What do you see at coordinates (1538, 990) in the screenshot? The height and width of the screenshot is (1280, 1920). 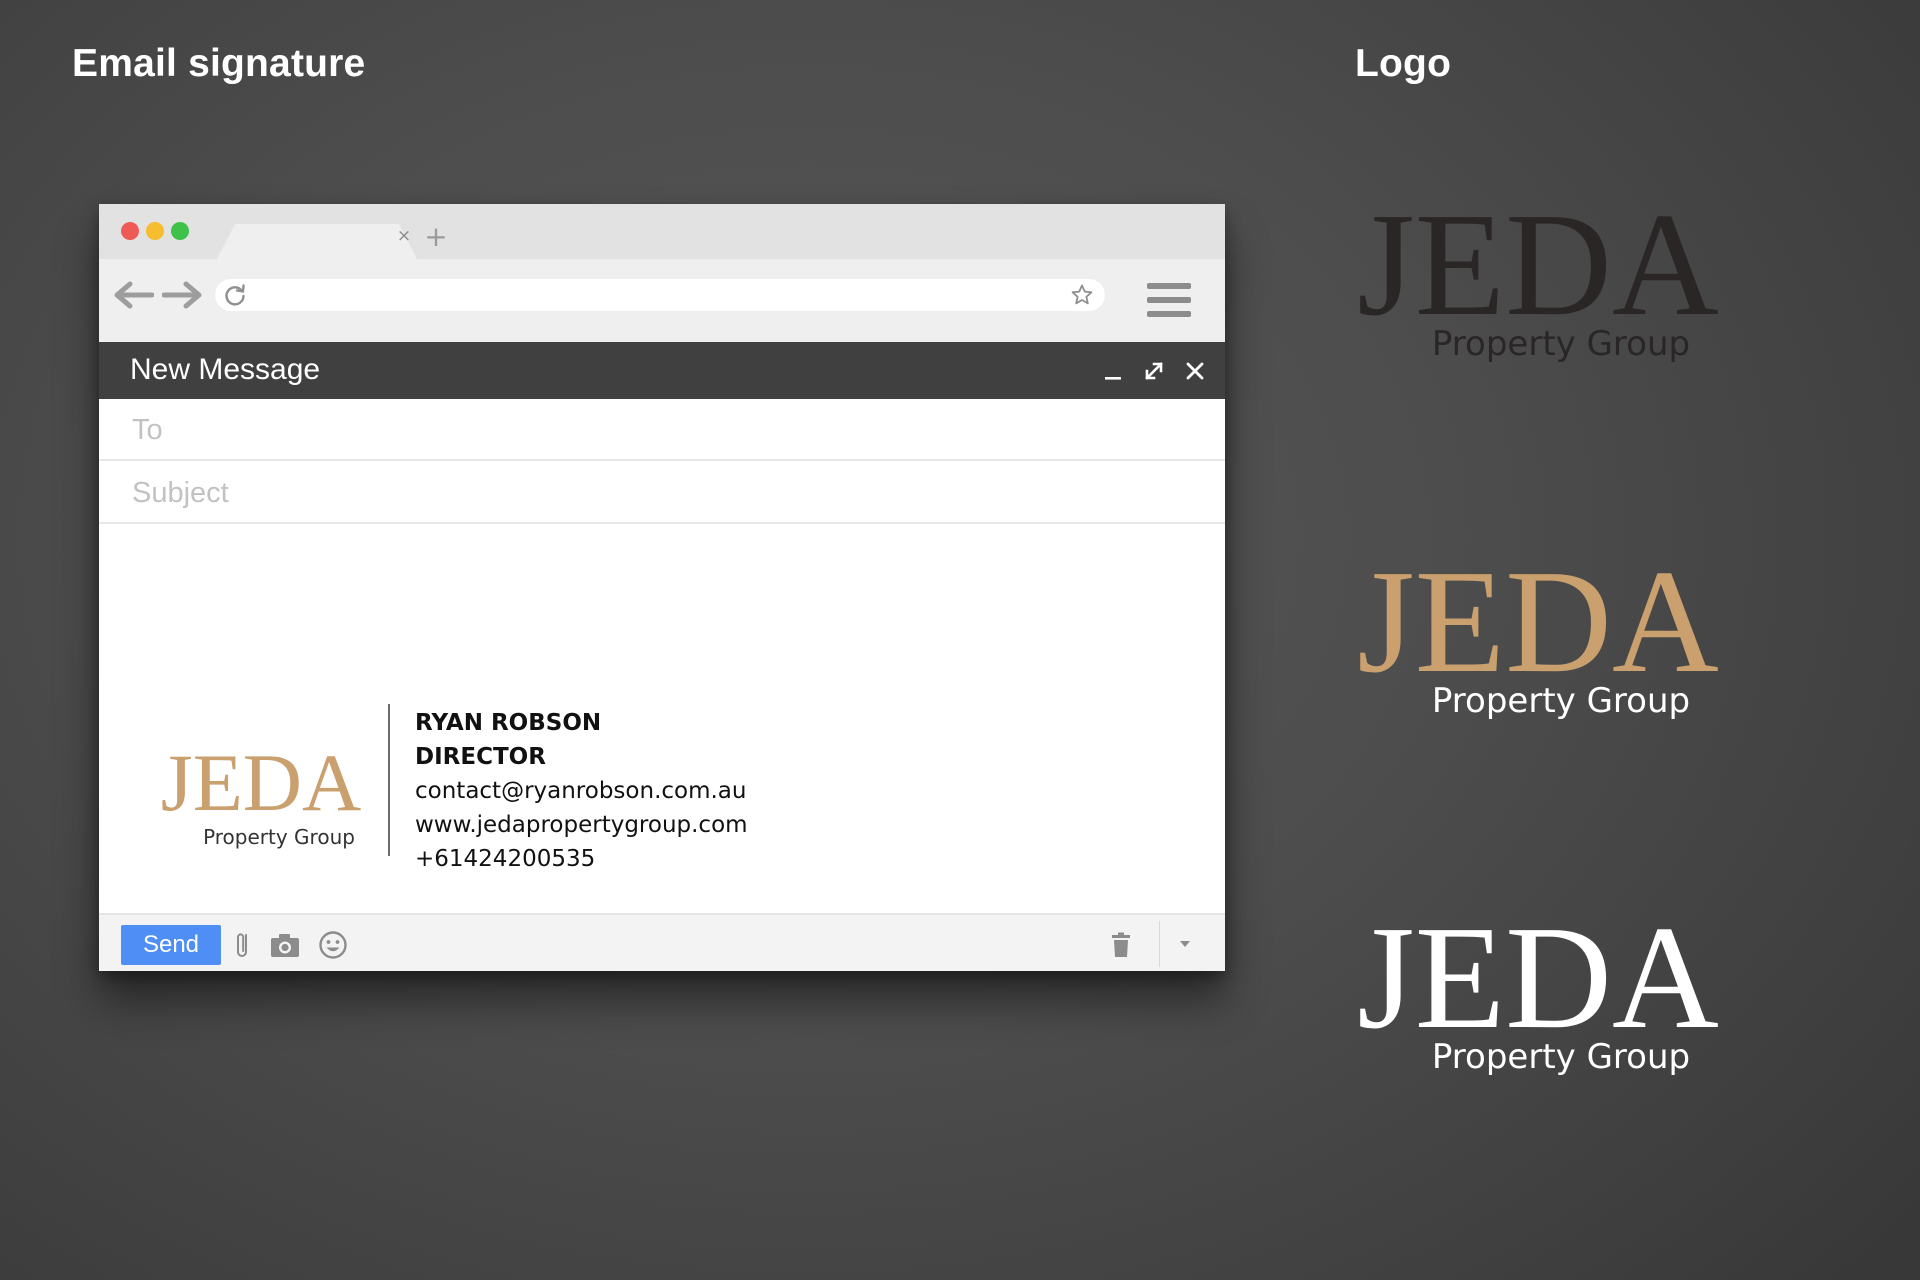 I see `logo-white: JEDA Property Group` at bounding box center [1538, 990].